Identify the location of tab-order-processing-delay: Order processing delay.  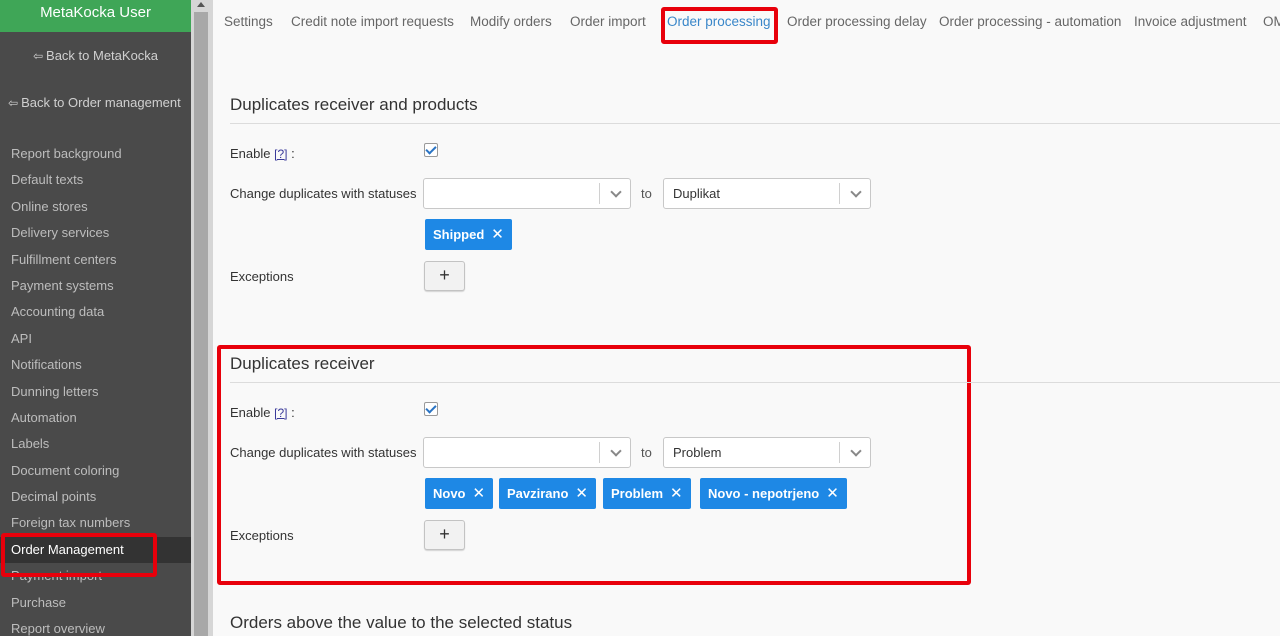
(857, 21).